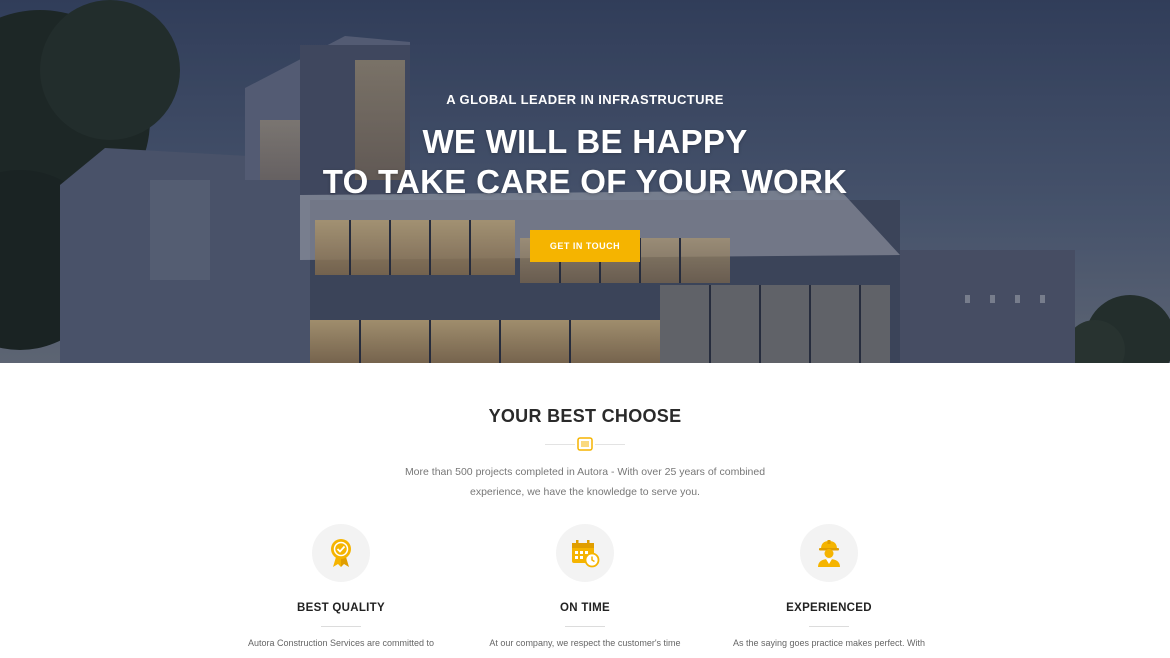 This screenshot has width=1170, height=658. I want to click on hero-kicker: A GLOBAL LEADER IN INFRASTRUCTURE, so click(585, 99).